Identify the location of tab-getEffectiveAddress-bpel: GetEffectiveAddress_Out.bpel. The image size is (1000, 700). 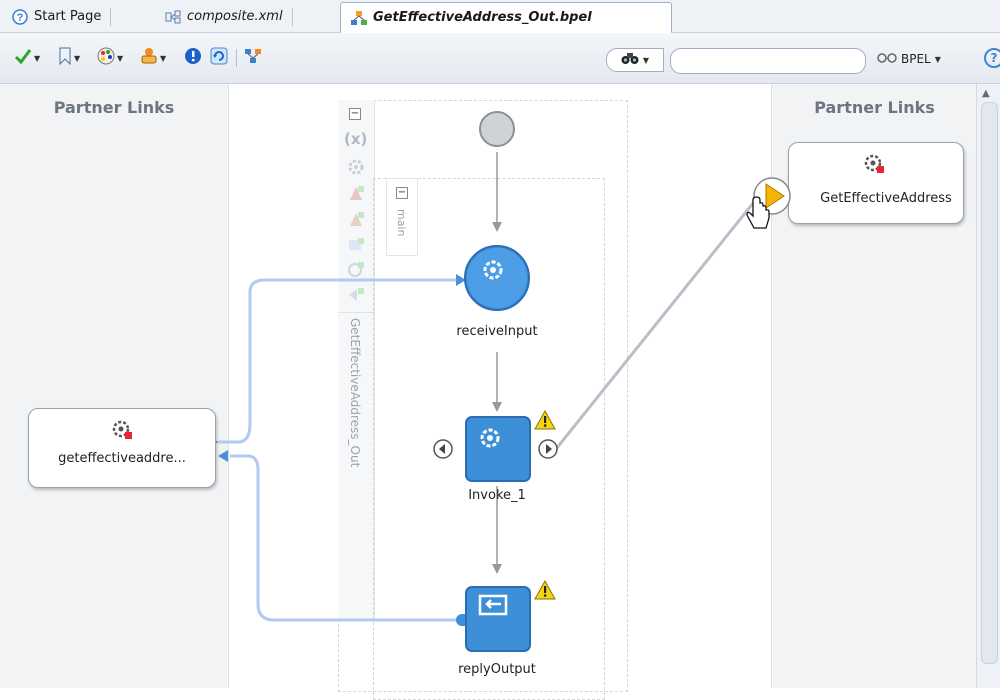
(506, 17).